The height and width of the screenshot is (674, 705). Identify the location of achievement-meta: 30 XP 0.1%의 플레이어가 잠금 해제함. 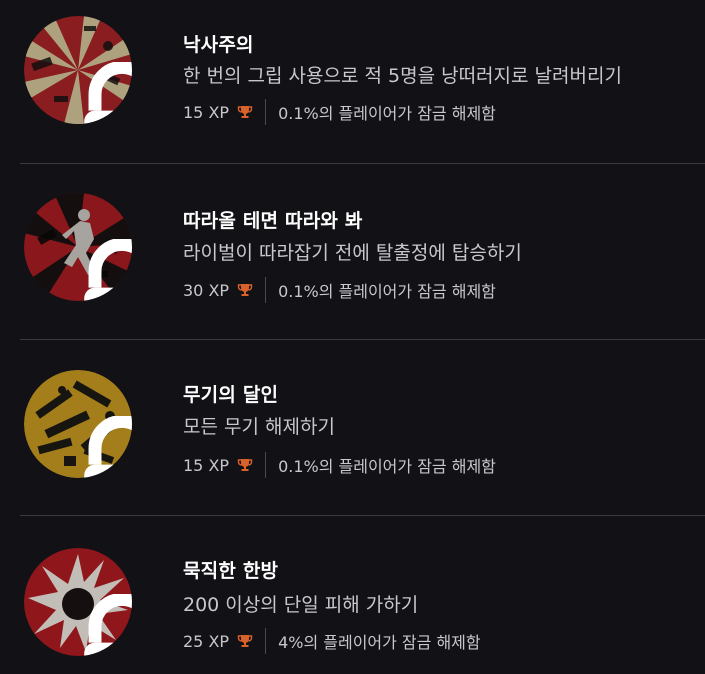
(339, 290).